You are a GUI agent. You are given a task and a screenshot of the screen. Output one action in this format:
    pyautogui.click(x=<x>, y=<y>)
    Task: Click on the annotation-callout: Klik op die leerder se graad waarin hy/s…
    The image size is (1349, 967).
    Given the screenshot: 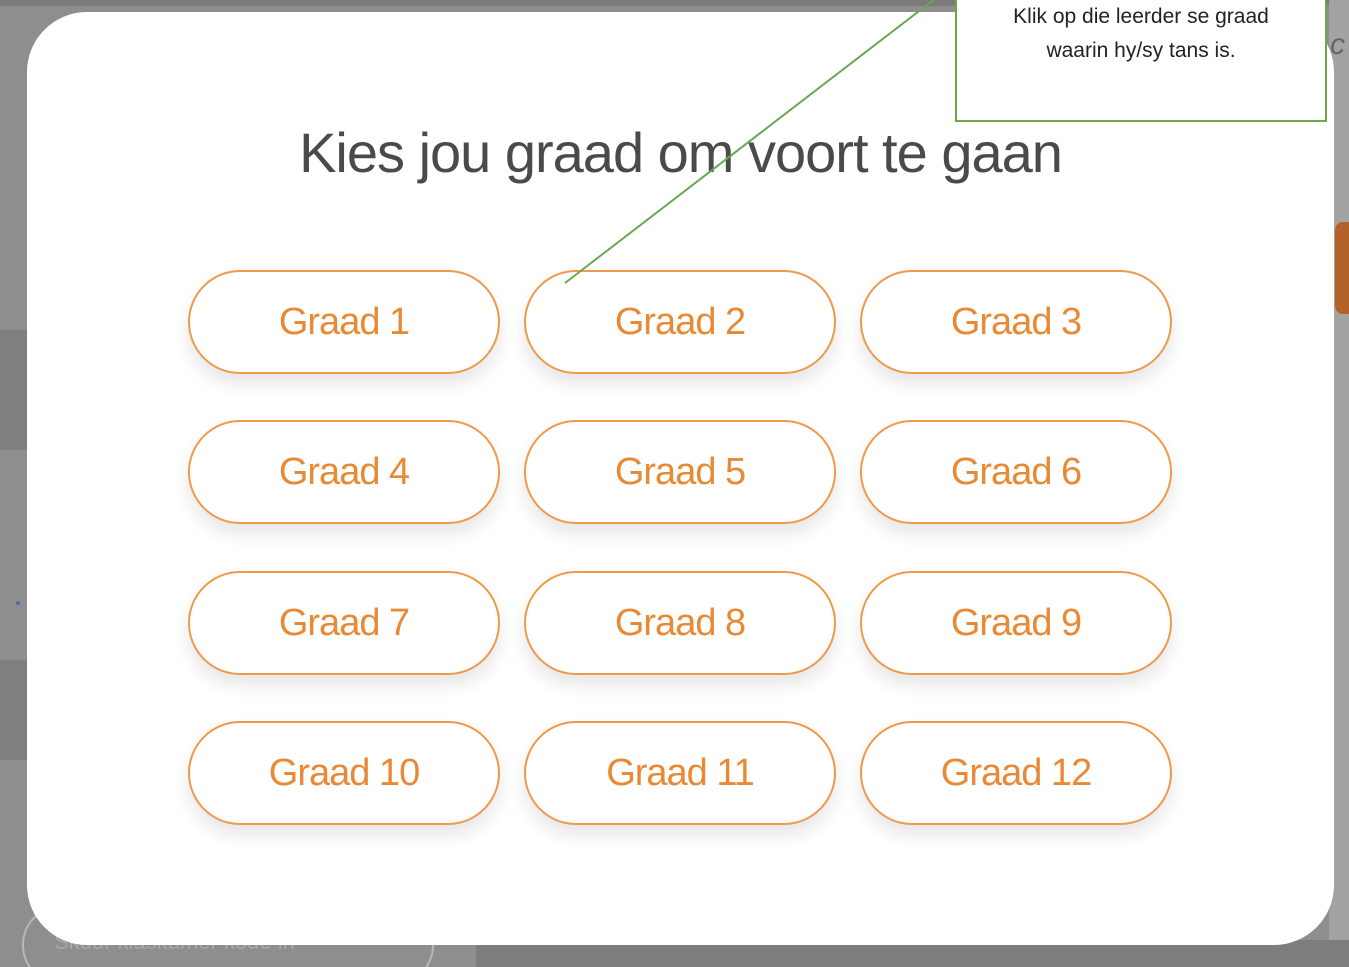 What is the action you would take?
    pyautogui.click(x=1141, y=61)
    